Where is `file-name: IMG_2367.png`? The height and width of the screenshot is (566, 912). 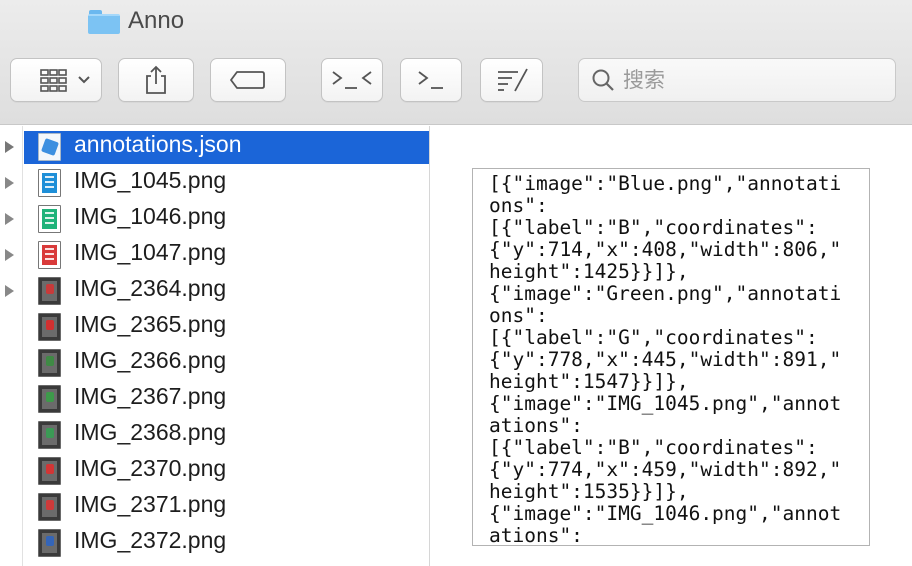
file-name: IMG_2367.png is located at coordinates (150, 396).